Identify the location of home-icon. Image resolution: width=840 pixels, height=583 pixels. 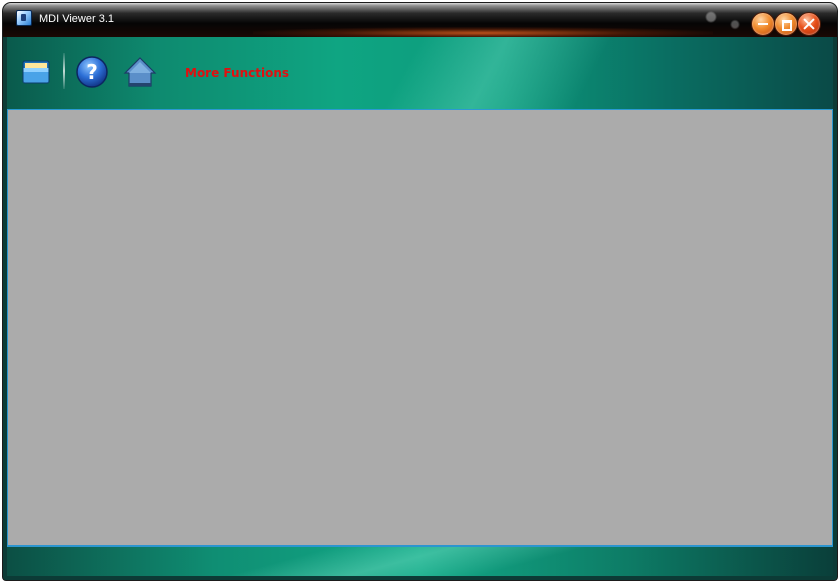
(140, 72).